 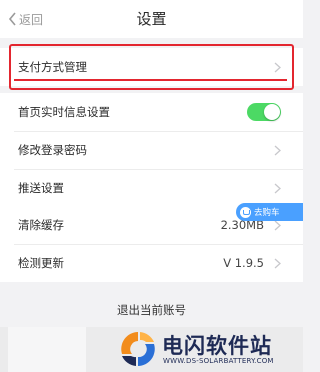 What do you see at coordinates (151, 263) in the screenshot?
I see `row-check-update: 检测更新 V 1.9.5` at bounding box center [151, 263].